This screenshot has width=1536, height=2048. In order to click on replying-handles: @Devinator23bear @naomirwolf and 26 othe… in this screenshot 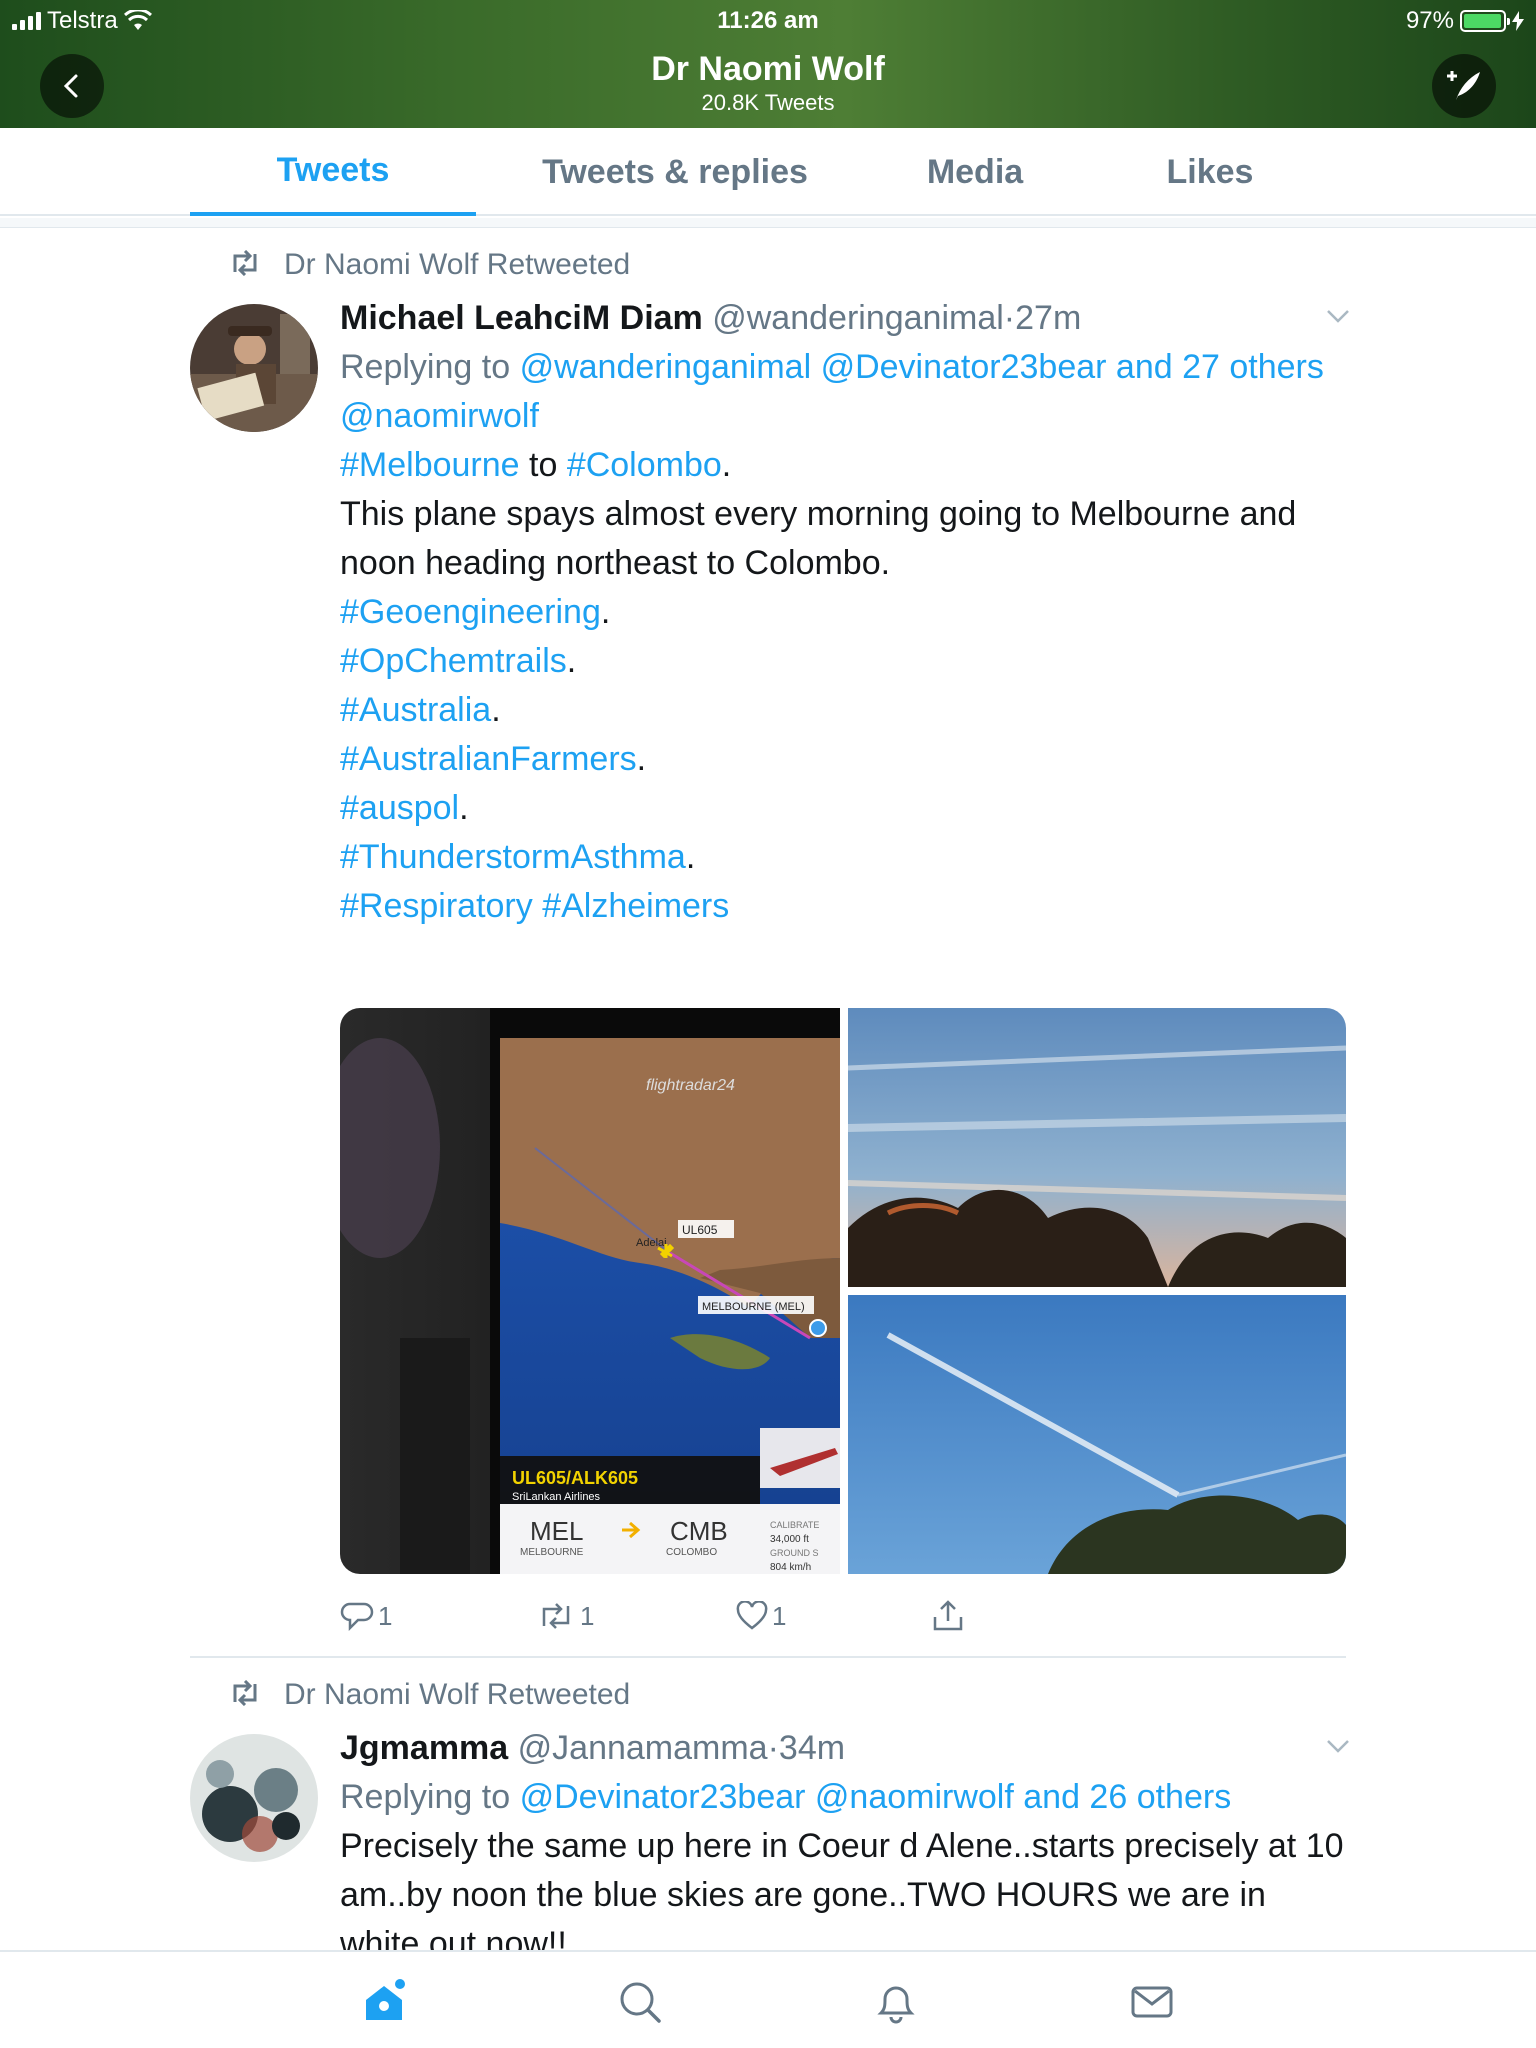, I will do `click(876, 1797)`.